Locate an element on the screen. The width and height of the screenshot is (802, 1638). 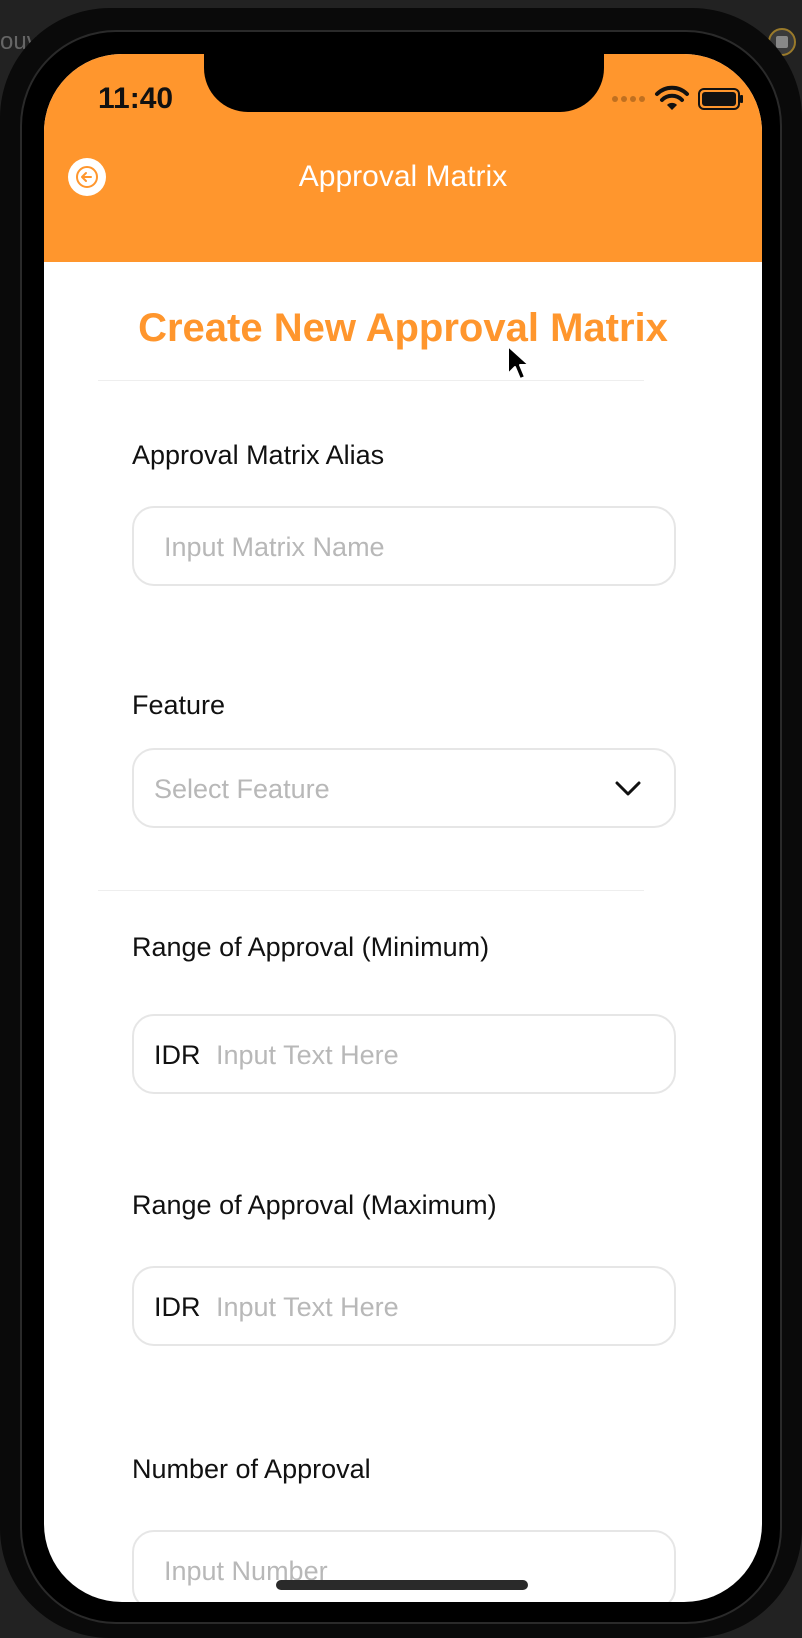
home-indicator is located at coordinates (402, 1585).